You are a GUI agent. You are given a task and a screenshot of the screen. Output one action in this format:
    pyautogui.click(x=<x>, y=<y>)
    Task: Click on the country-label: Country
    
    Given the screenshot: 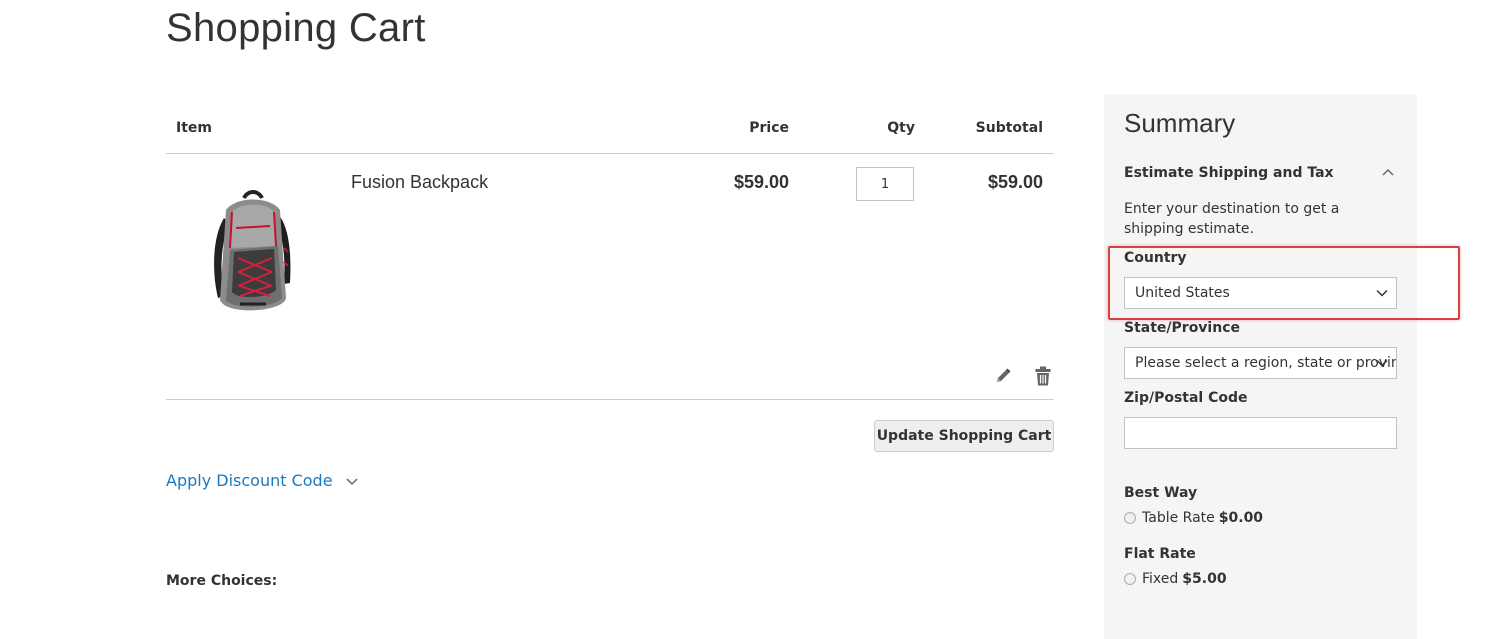 What is the action you would take?
    pyautogui.click(x=1155, y=258)
    